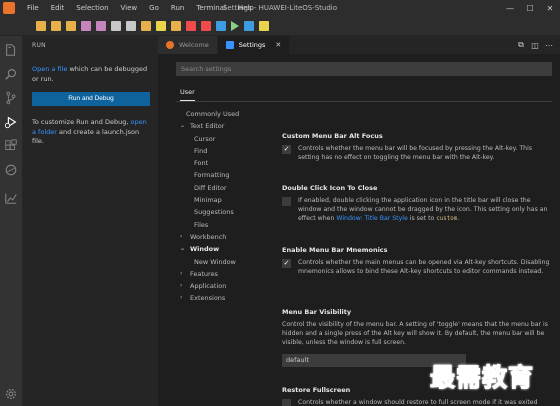  I want to click on chevron-down-icon: ⌄, so click(183, 126).